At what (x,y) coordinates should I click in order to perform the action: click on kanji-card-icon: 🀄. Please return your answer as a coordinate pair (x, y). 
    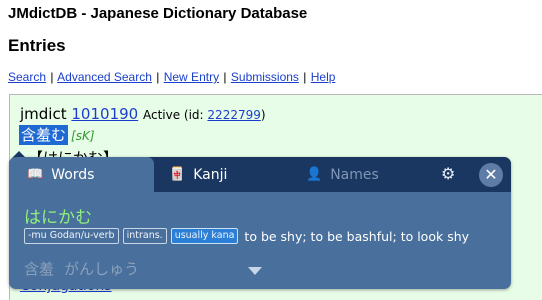
    Looking at the image, I should click on (177, 174).